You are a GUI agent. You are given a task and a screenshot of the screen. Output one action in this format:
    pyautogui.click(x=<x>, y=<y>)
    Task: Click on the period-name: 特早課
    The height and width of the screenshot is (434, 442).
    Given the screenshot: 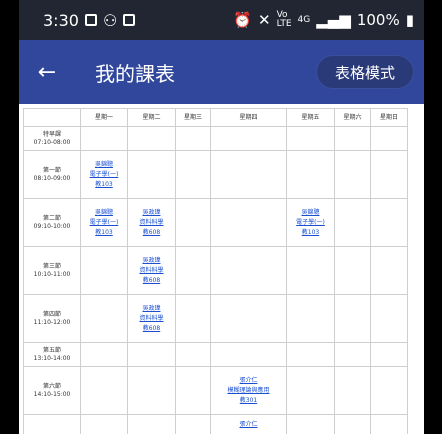 What is the action you would take?
    pyautogui.click(x=51, y=134)
    